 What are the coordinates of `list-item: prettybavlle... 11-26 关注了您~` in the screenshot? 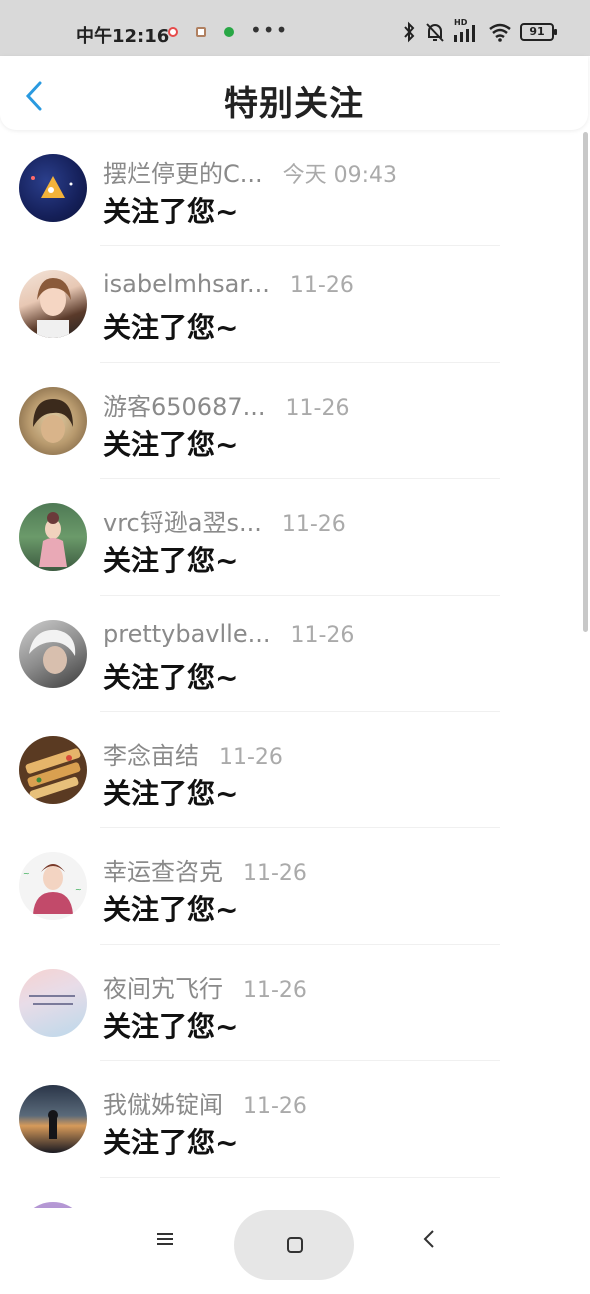 It's located at (290, 654).